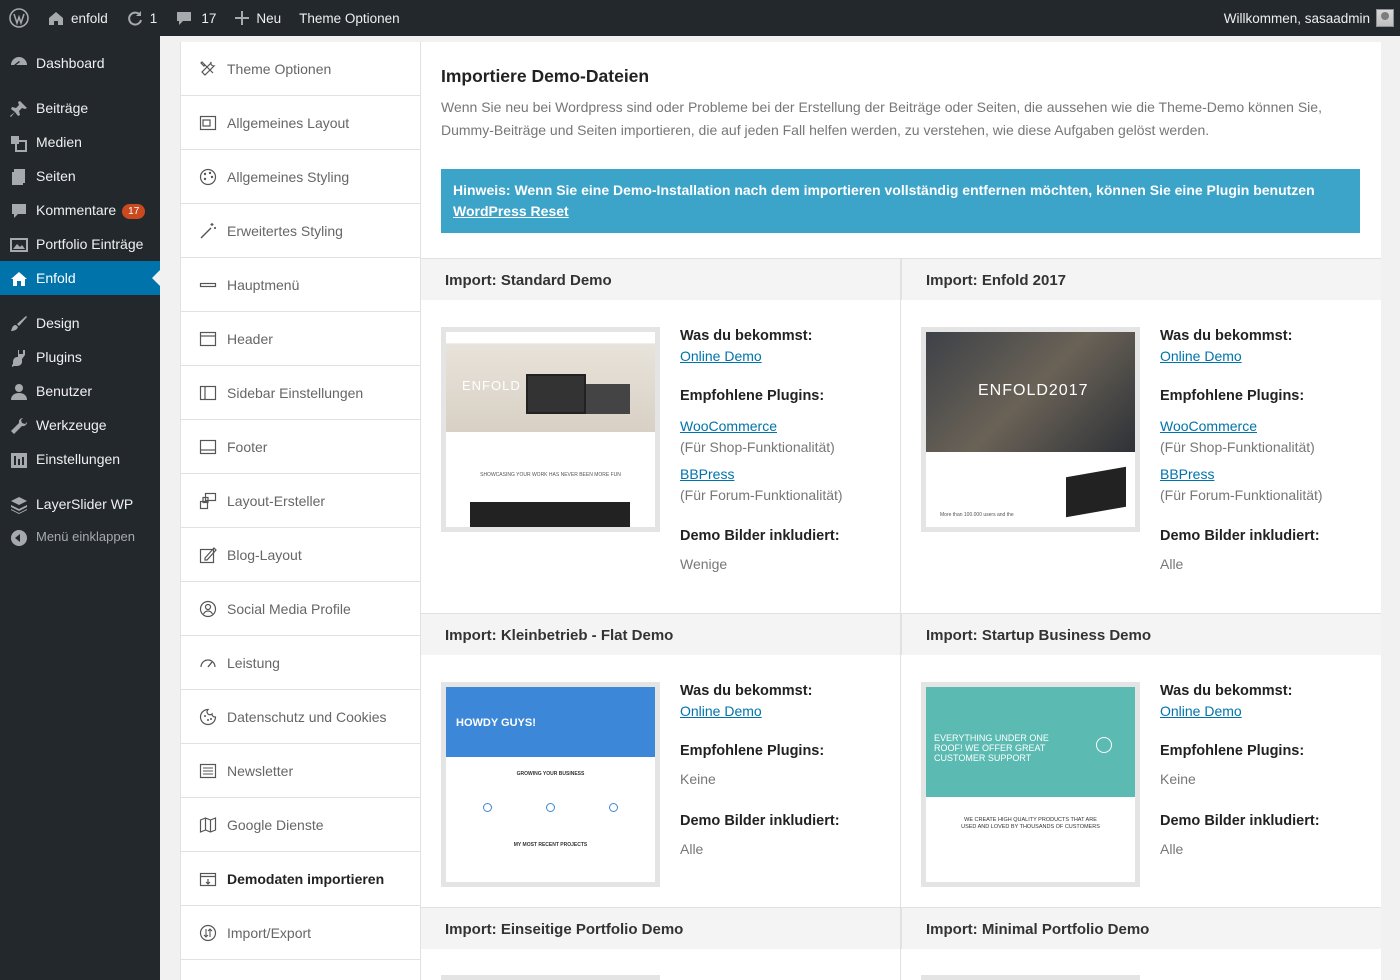  What do you see at coordinates (19, 279) in the screenshot?
I see `home-icon` at bounding box center [19, 279].